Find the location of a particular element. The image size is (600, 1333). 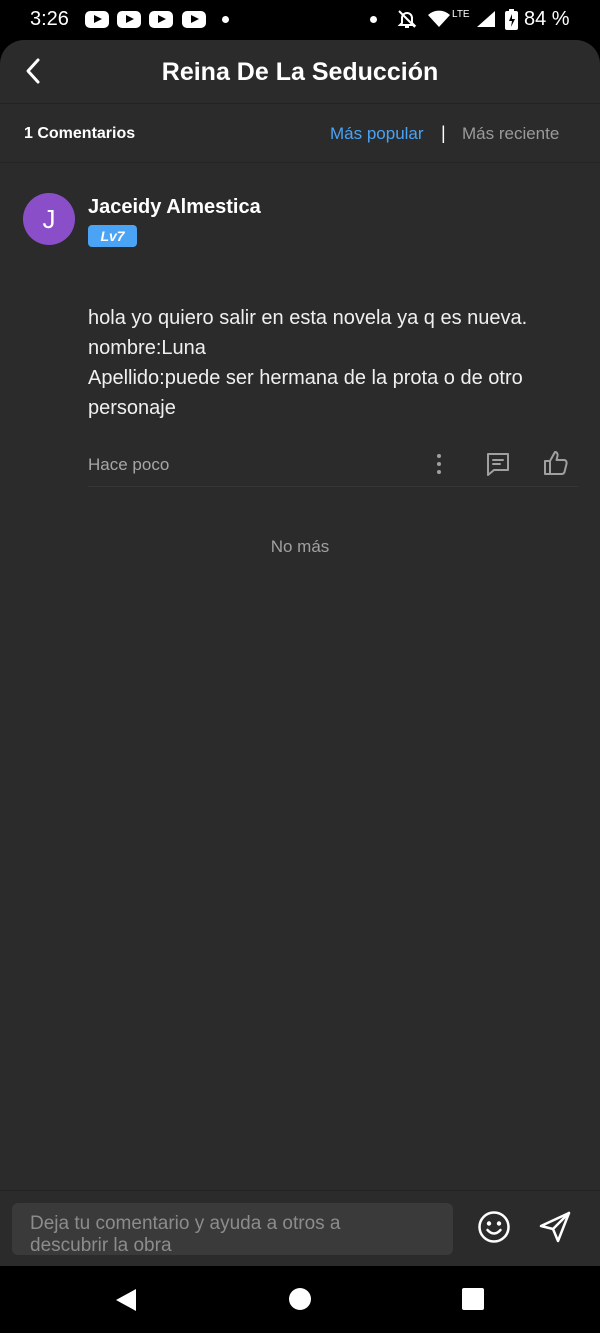

sort-popular-tab: Más popular is located at coordinates (377, 134).